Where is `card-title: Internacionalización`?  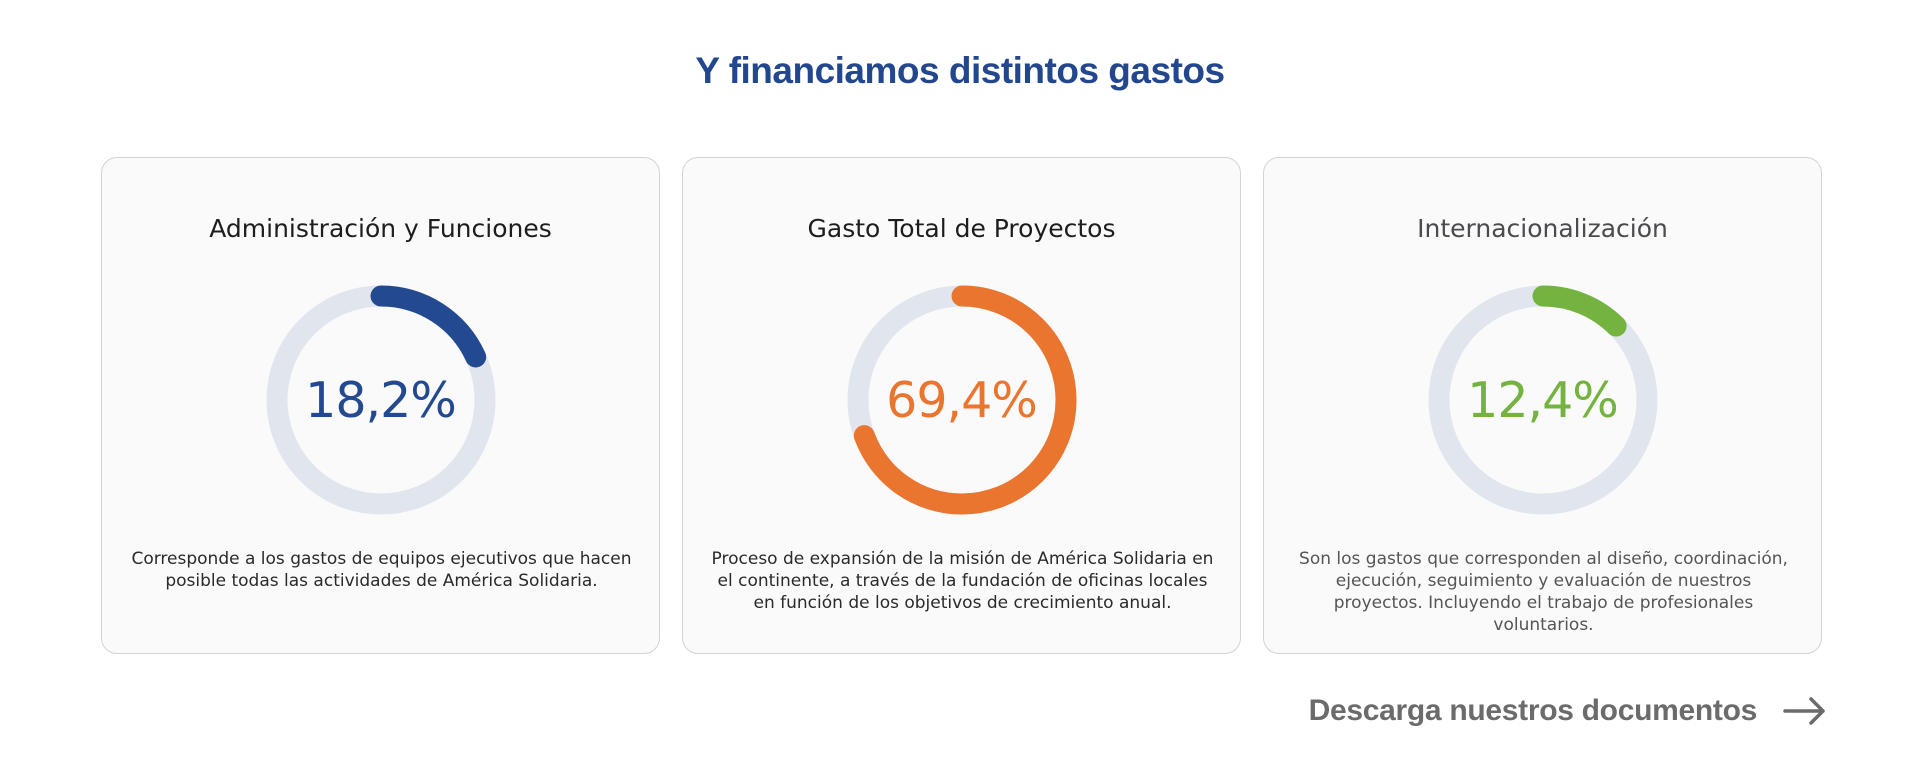 card-title: Internacionalización is located at coordinates (1542, 228).